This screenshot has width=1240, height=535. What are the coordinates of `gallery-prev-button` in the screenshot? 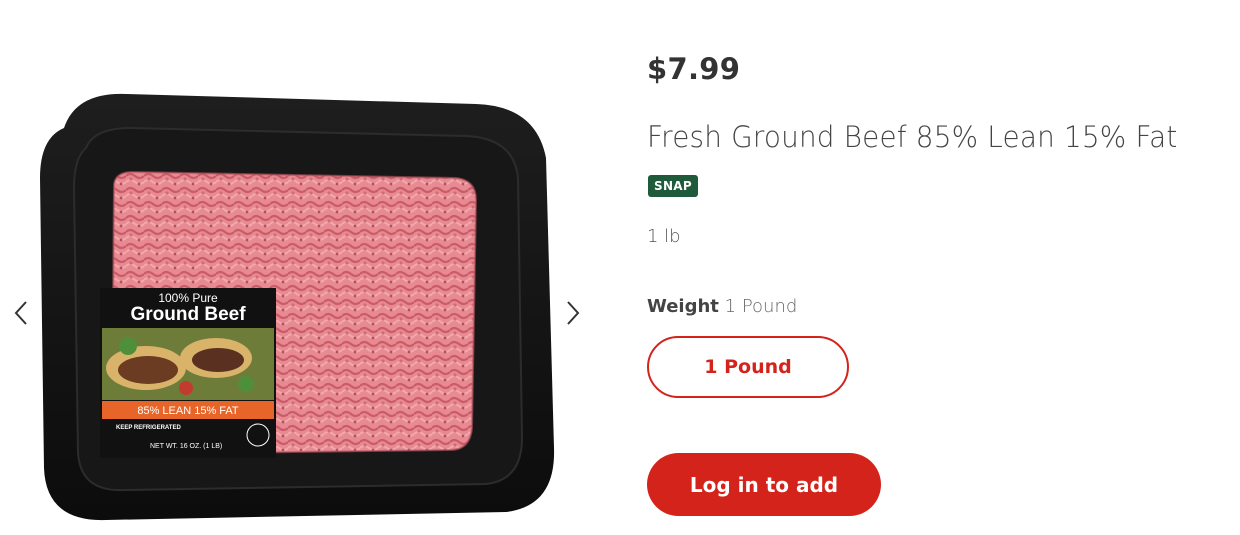 It's located at (21, 313).